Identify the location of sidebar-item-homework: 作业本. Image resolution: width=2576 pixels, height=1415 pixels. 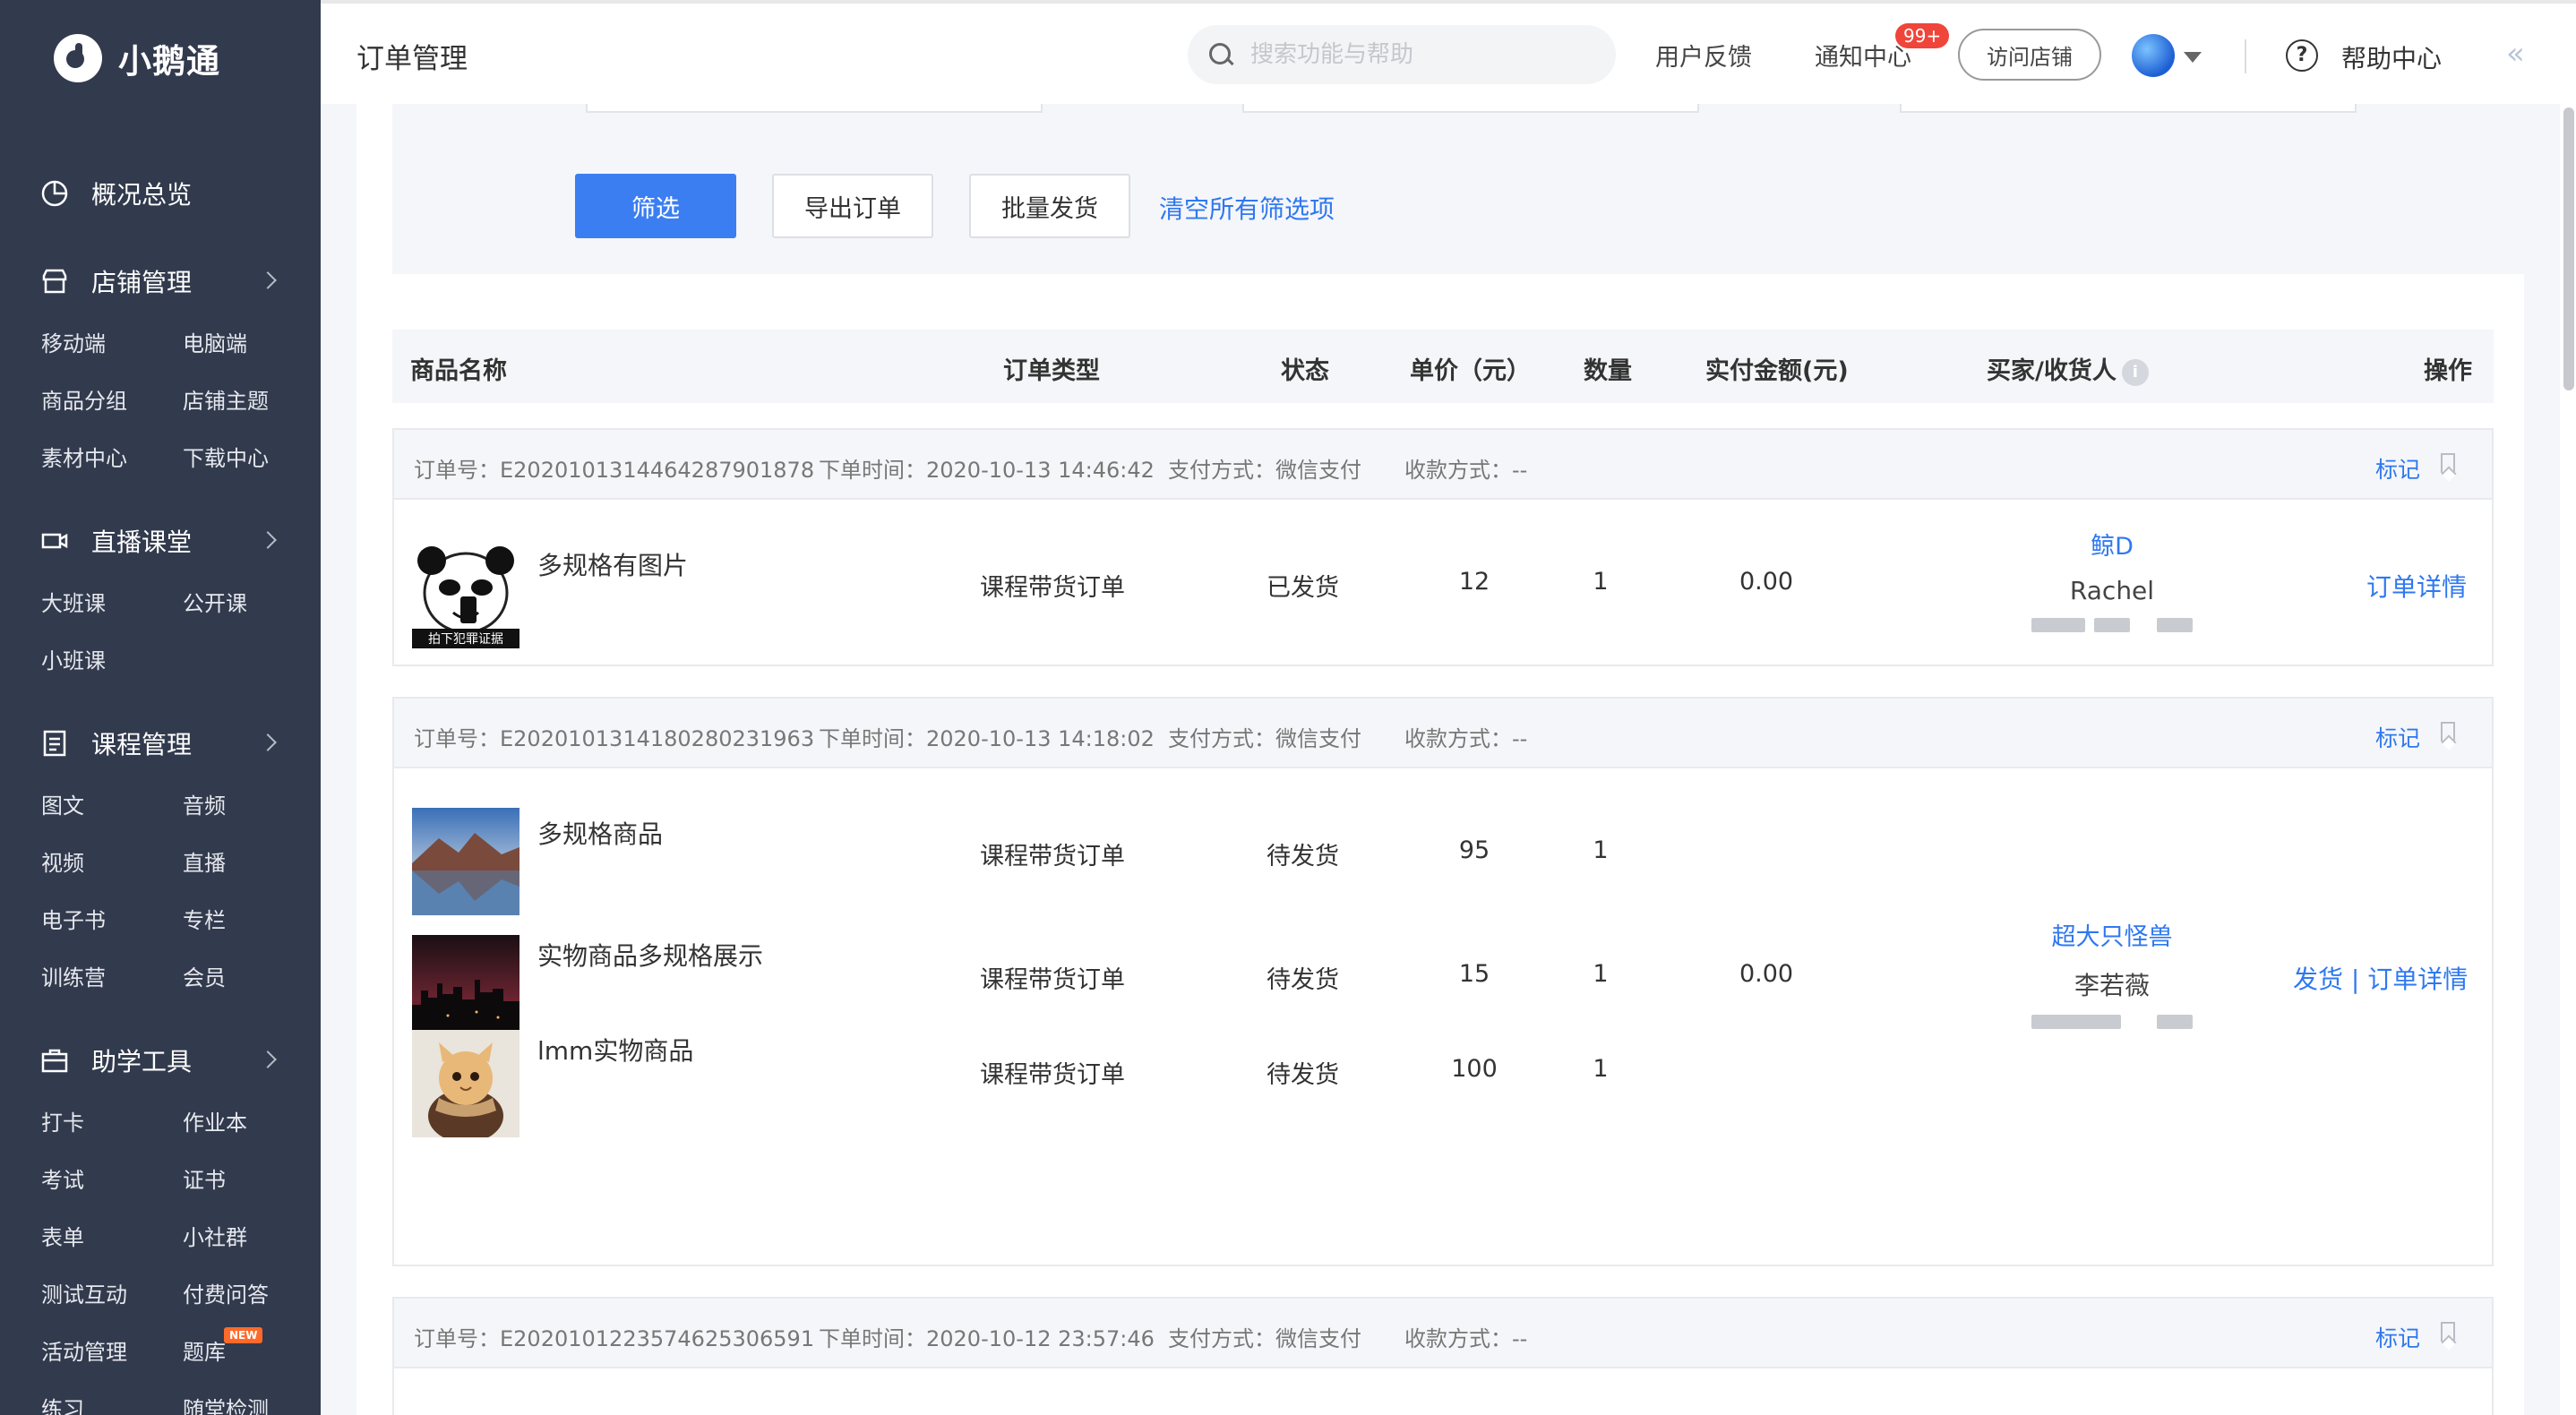
(252, 1123).